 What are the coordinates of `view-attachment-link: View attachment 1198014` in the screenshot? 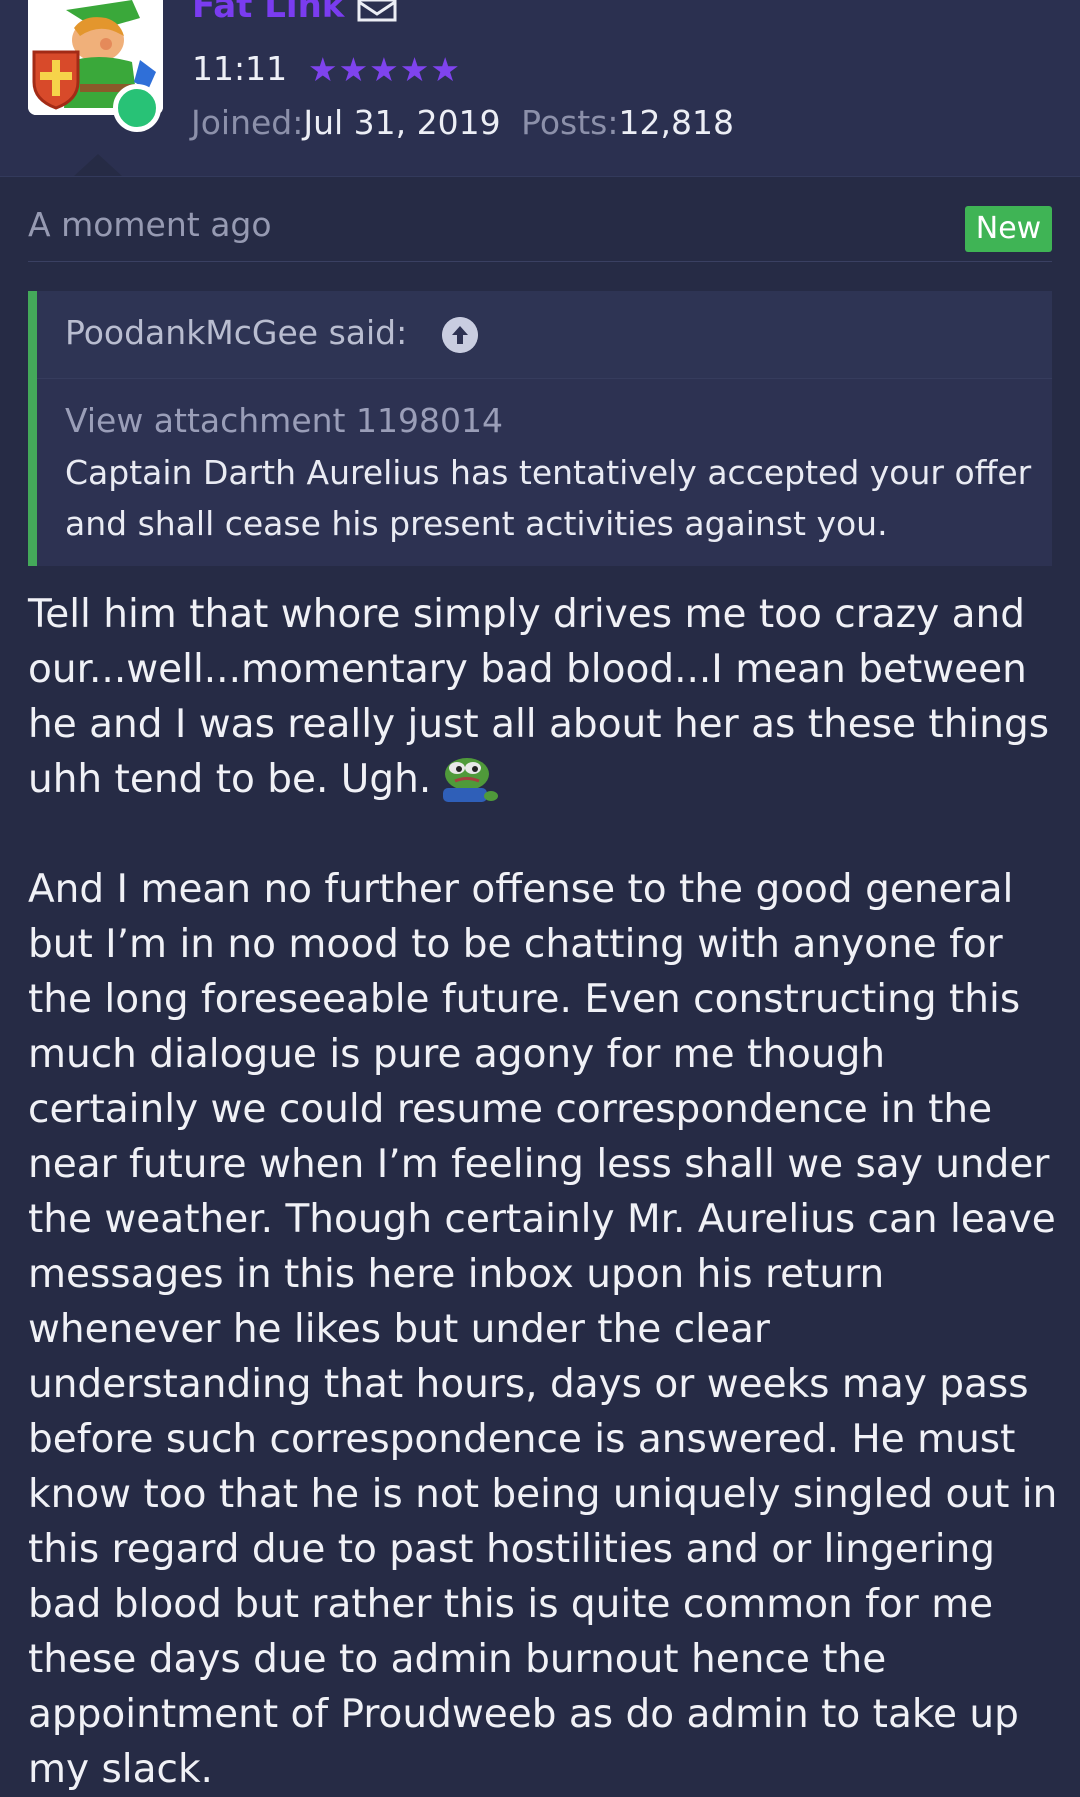 It's located at (284, 420).